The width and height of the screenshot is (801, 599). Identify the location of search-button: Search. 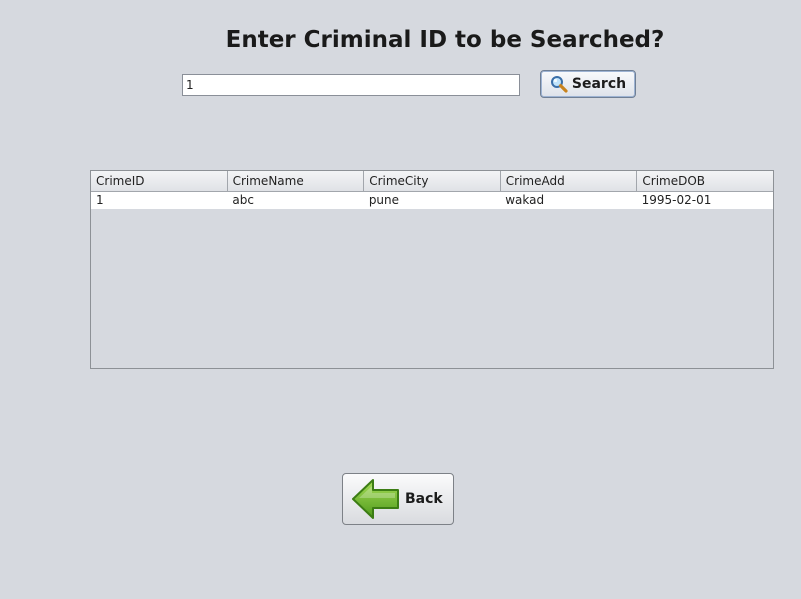
(588, 84).